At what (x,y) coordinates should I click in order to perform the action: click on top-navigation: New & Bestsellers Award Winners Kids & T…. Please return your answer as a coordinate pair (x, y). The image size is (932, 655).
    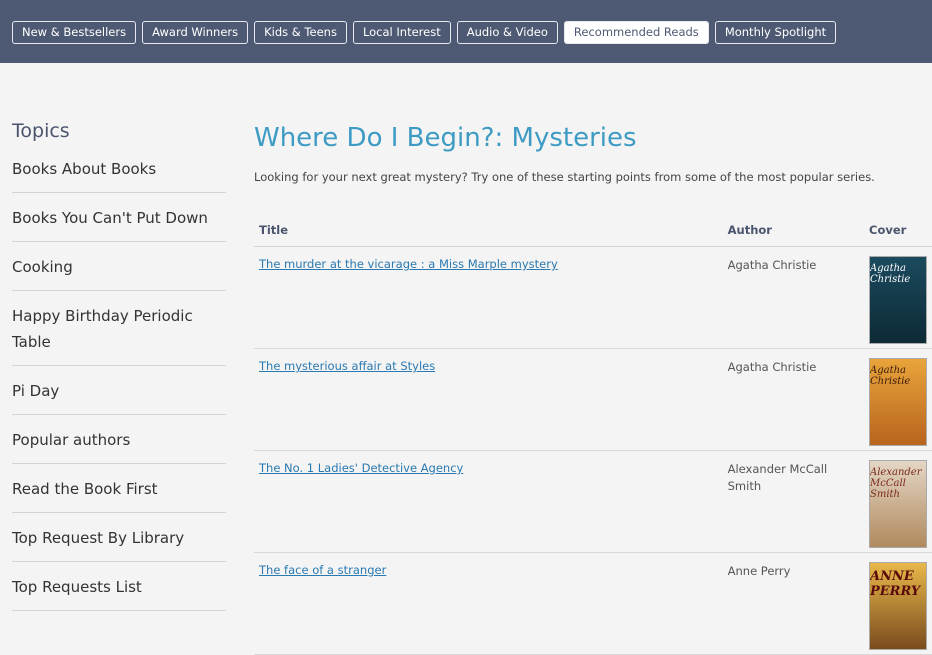
    Looking at the image, I should click on (466, 31).